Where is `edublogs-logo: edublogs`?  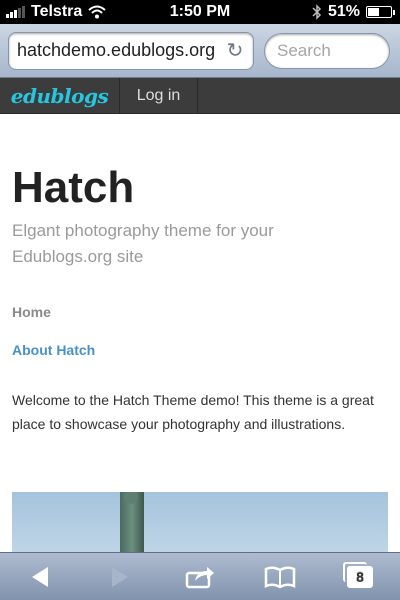
edublogs-logo: edublogs is located at coordinates (60, 95).